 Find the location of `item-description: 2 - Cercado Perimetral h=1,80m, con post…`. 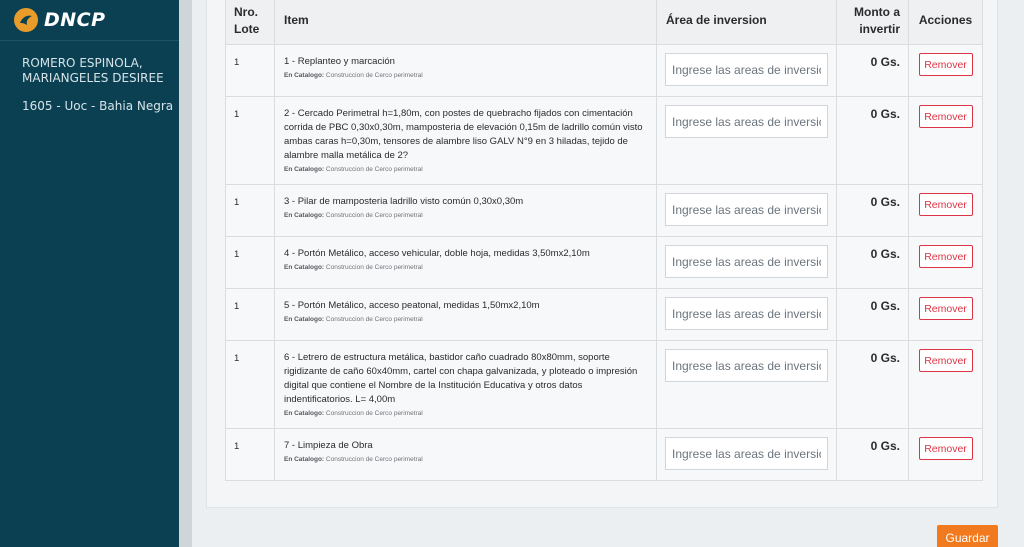

item-description: 2 - Cercado Perimetral h=1,80m, con post… is located at coordinates (463, 134).